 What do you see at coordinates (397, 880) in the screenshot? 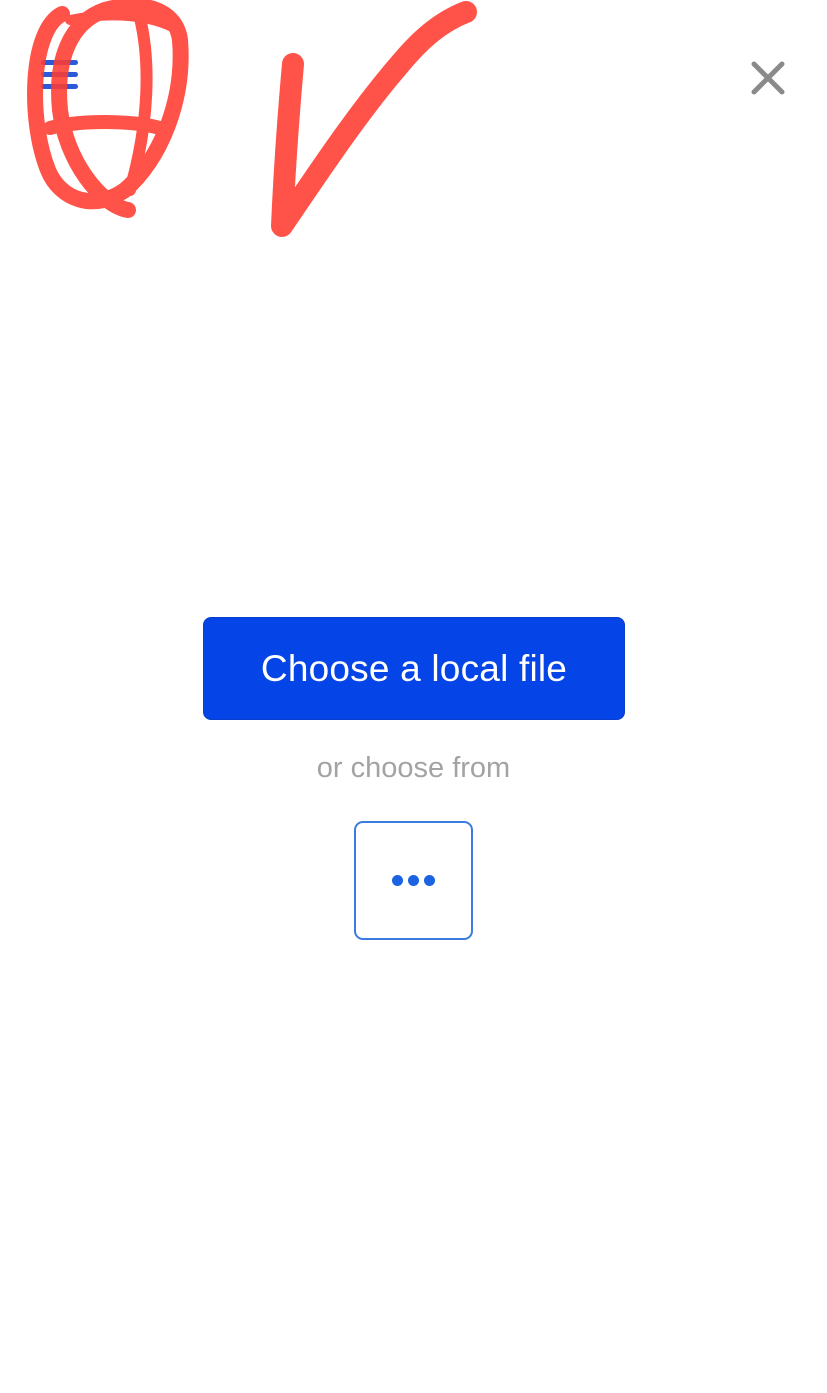
I see `more-options-icon` at bounding box center [397, 880].